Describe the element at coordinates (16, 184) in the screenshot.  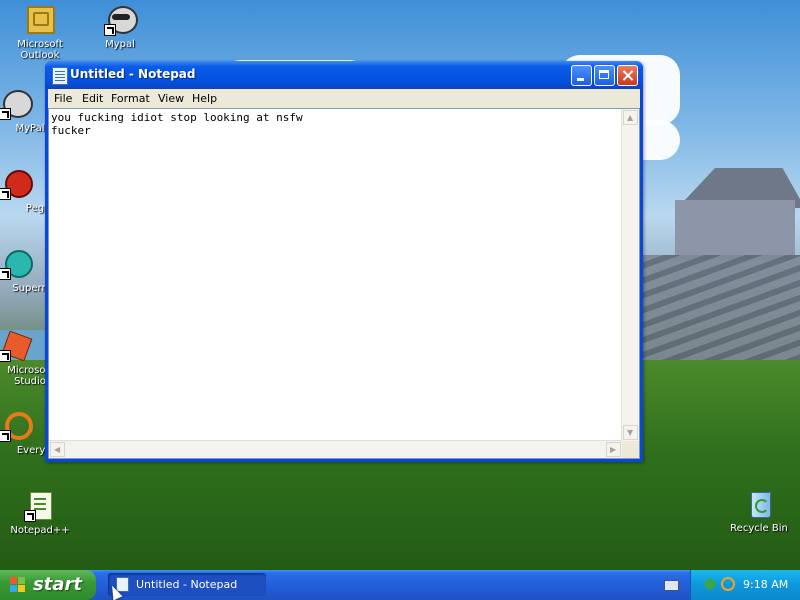
I see `peg-icon` at that location.